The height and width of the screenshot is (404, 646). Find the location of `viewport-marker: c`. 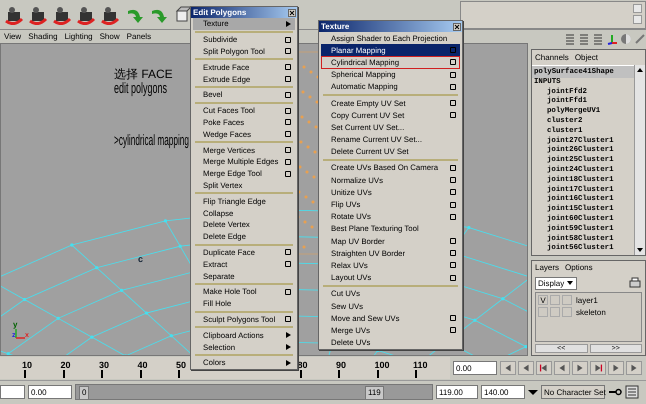

viewport-marker: c is located at coordinates (141, 259).